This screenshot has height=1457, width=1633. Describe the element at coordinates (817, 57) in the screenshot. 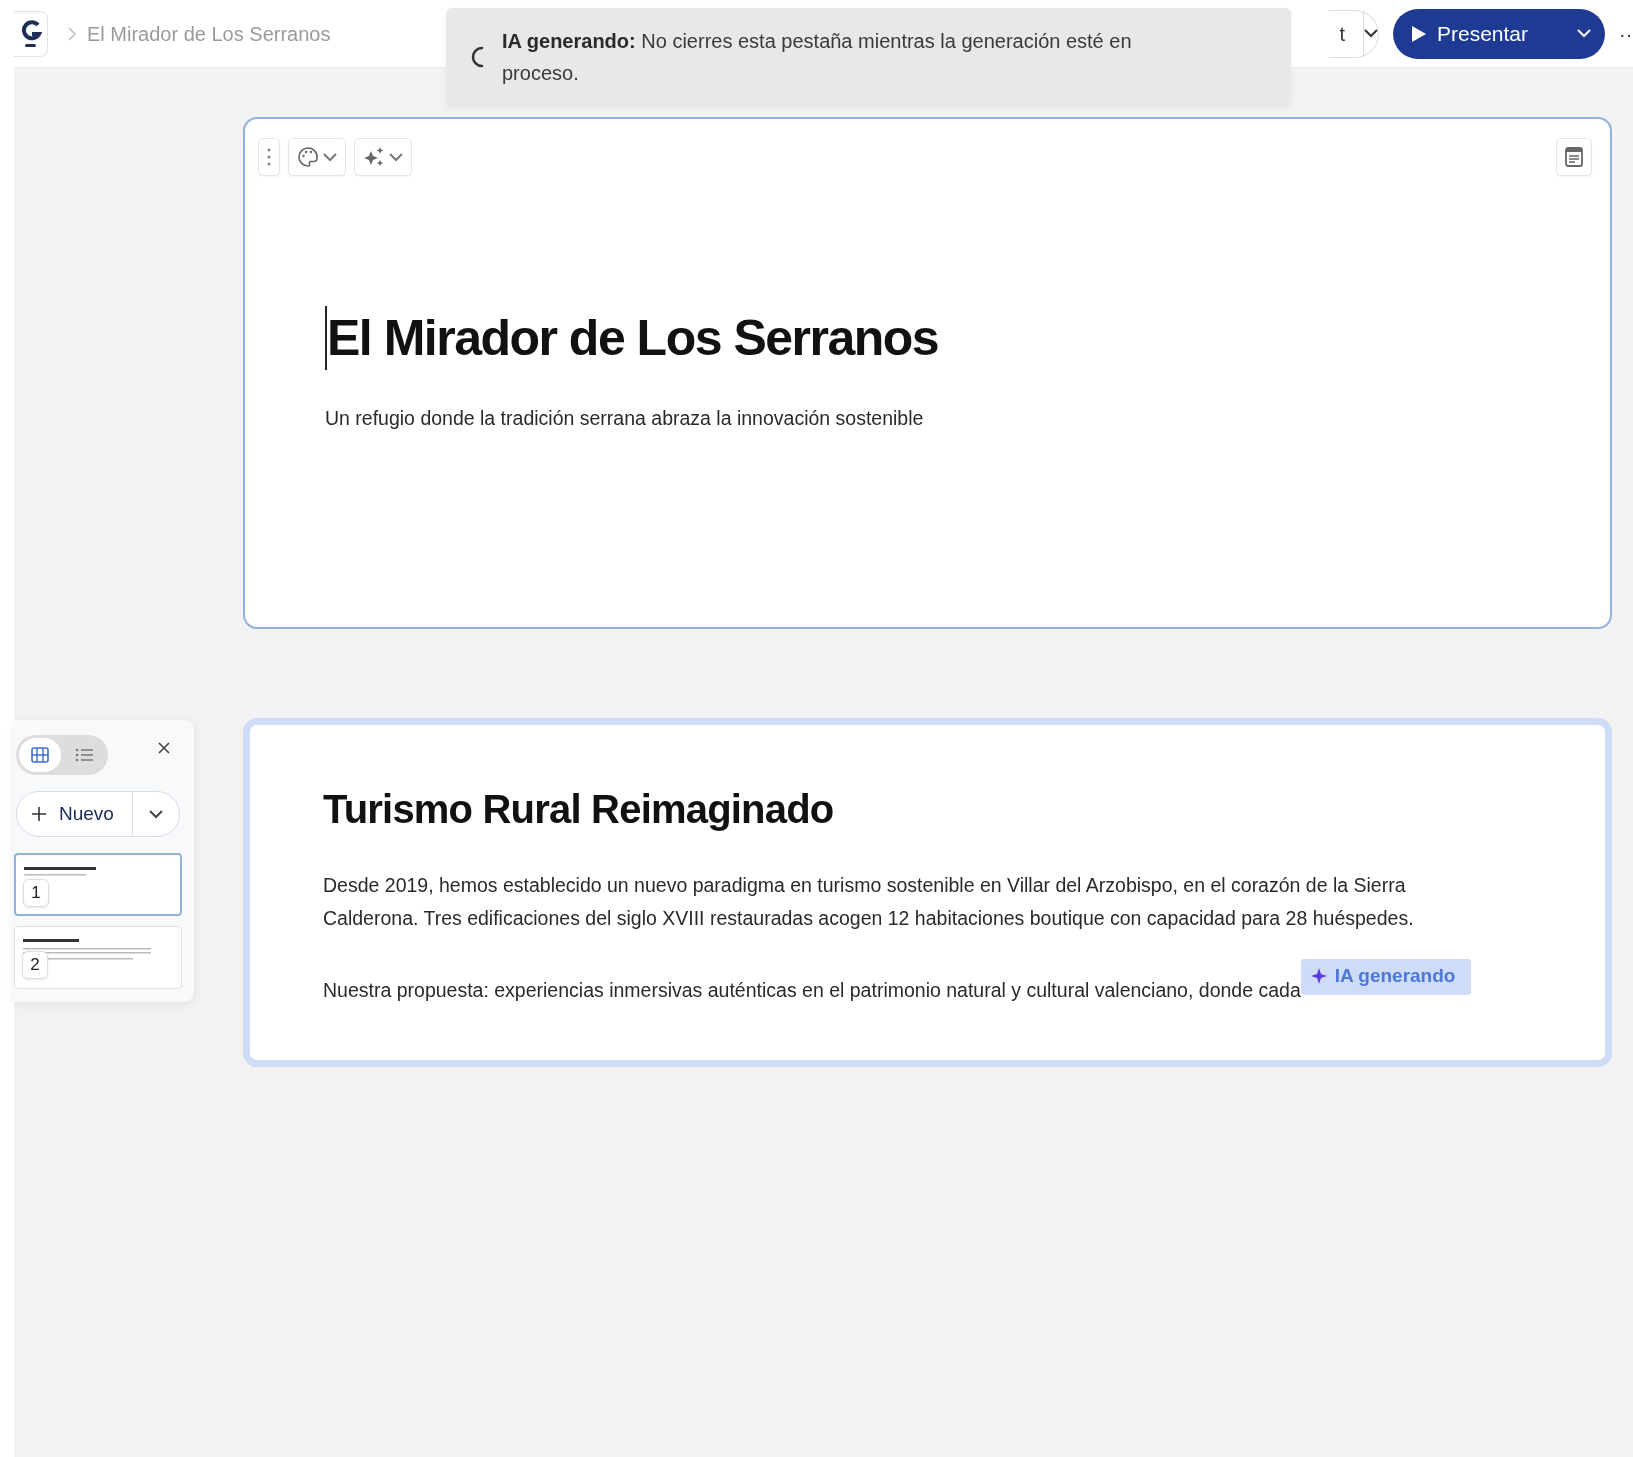

I see `toast-message: IA generando: No cierres esta pestaña mientras la generación esté en proceso.` at that location.